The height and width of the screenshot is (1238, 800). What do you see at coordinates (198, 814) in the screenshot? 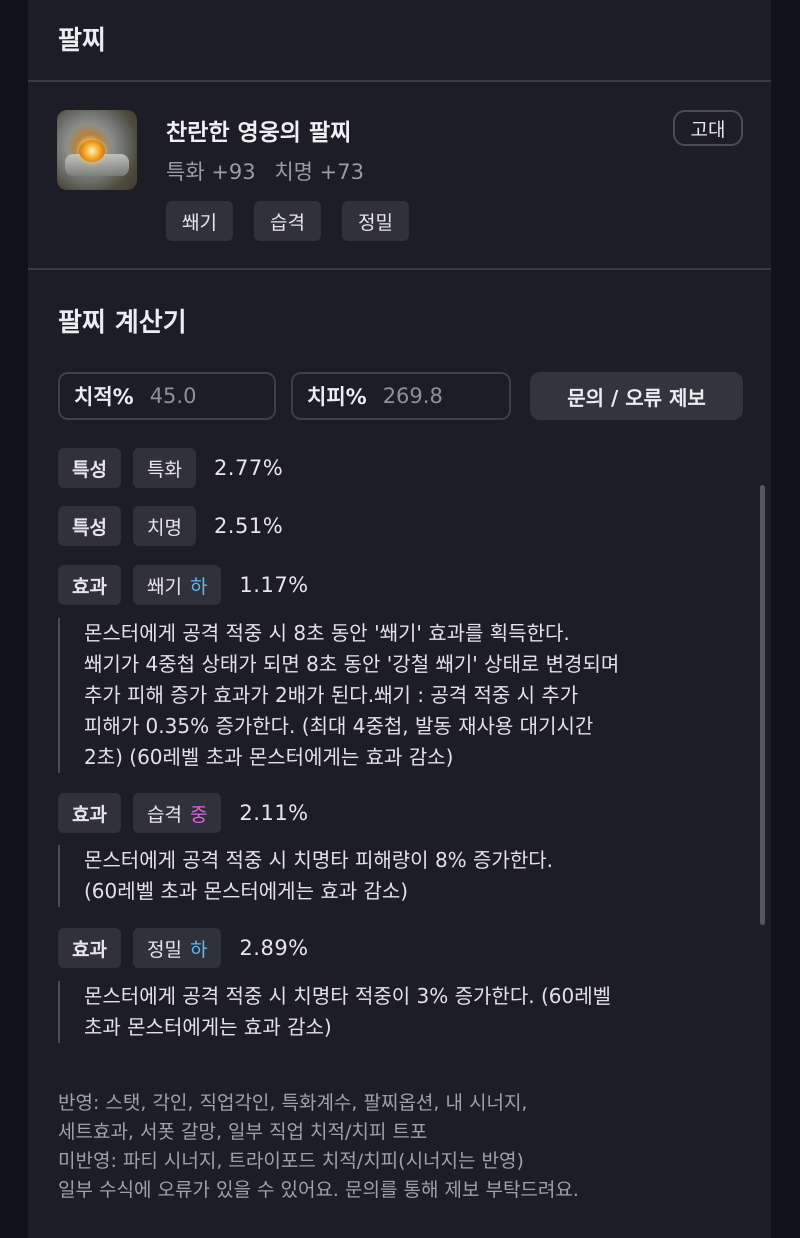
I see `effect-grade: 중` at bounding box center [198, 814].